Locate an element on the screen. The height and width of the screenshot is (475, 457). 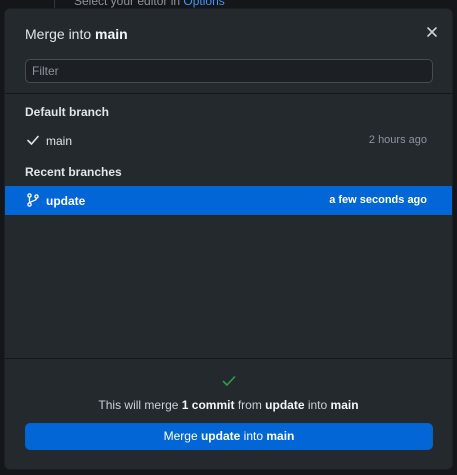
dialog-title-branch: main is located at coordinates (111, 34).